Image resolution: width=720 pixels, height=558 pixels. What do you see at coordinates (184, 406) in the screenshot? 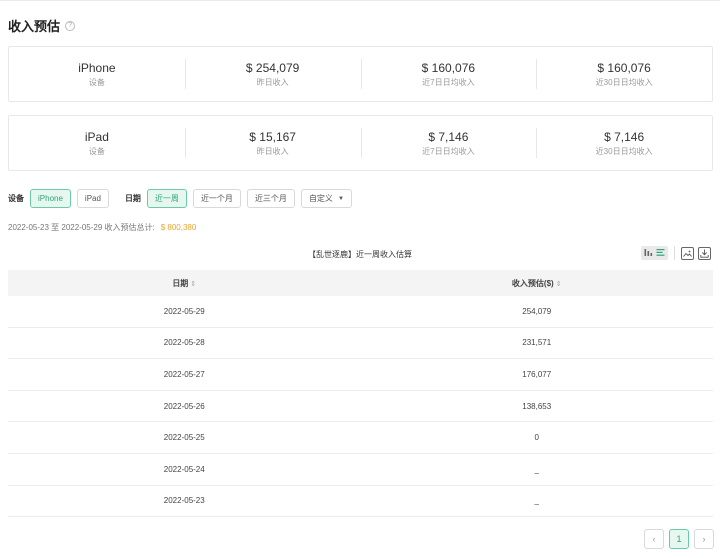
I see `cell-date: 2022-05-26` at bounding box center [184, 406].